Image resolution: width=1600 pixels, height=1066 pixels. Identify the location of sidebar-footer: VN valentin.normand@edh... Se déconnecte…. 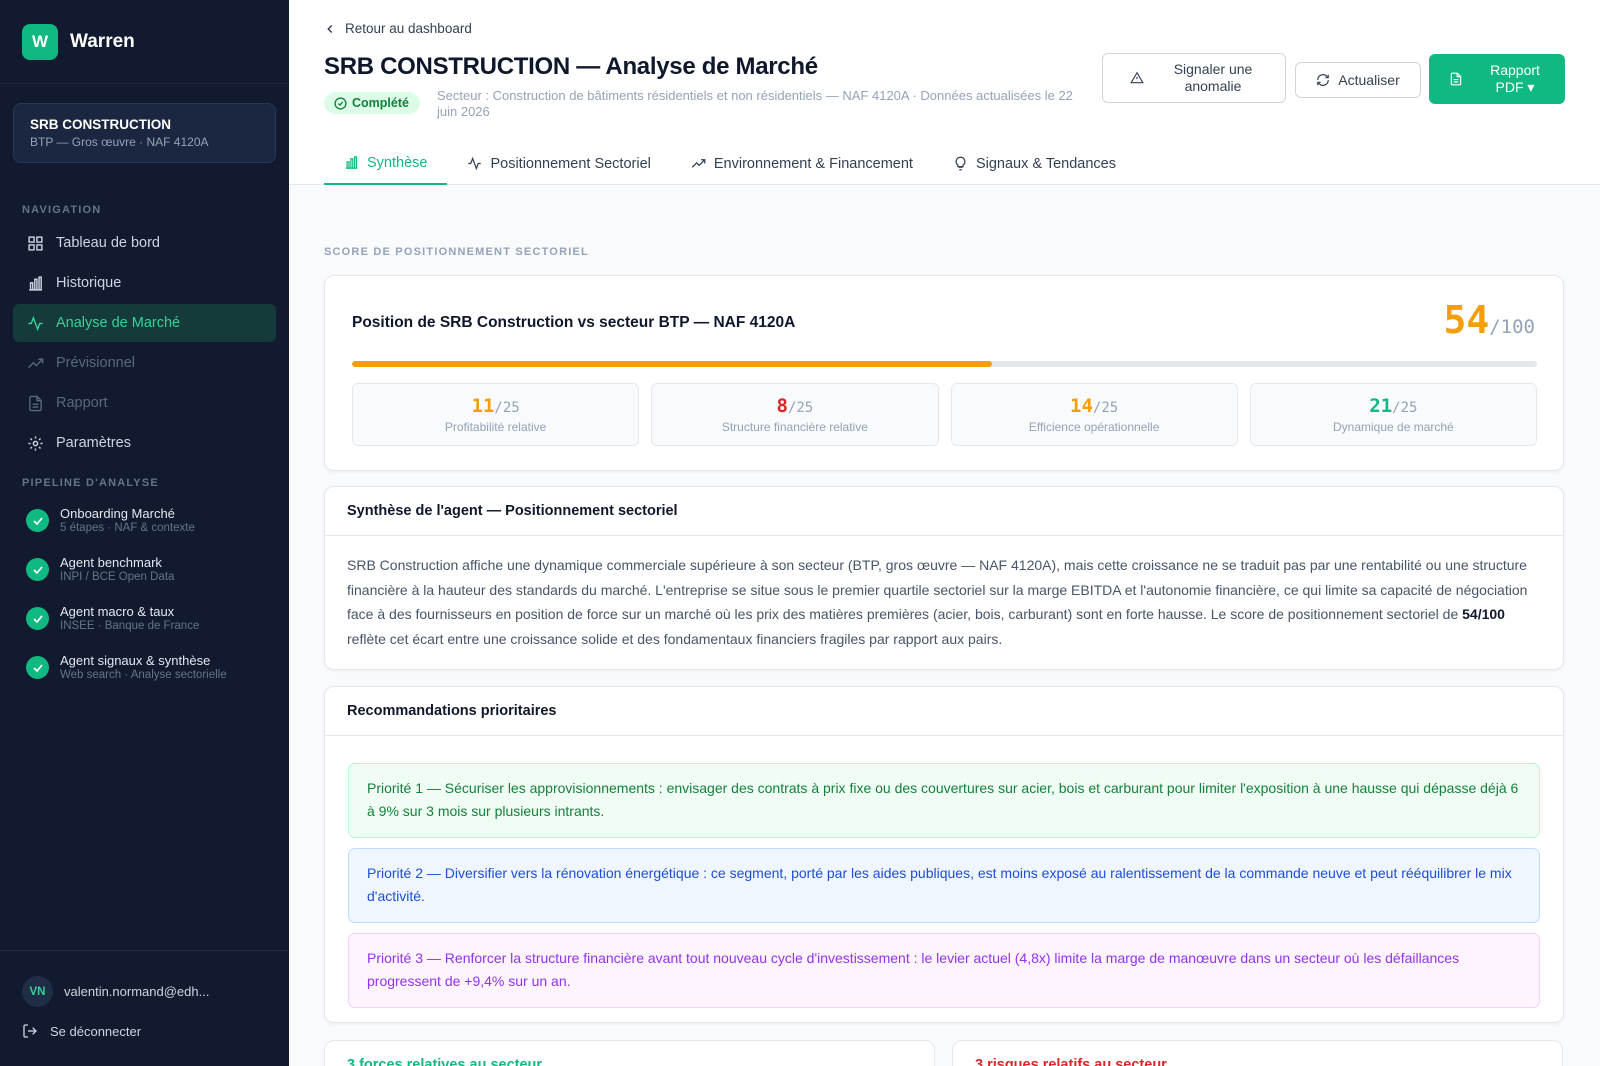
(144, 1008).